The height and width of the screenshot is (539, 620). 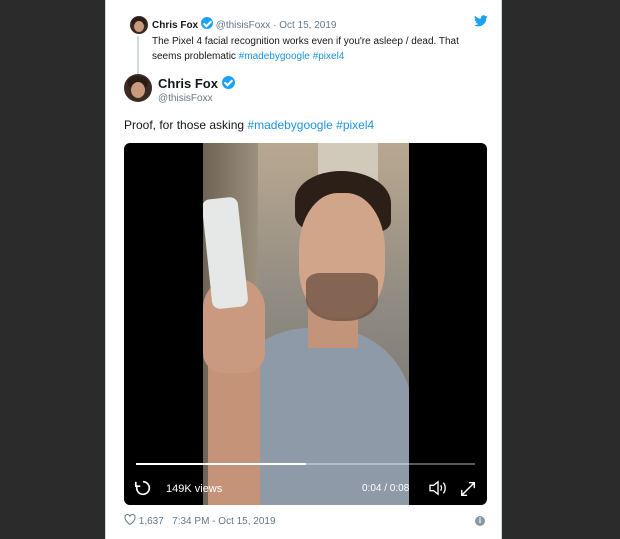 What do you see at coordinates (223, 521) in the screenshot?
I see `tweet-timestamp: 7:34 PM - Oct 15, 2019` at bounding box center [223, 521].